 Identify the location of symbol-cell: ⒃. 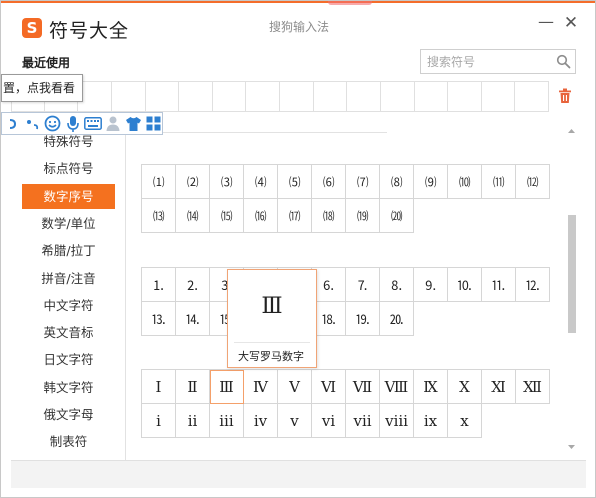
(261, 216).